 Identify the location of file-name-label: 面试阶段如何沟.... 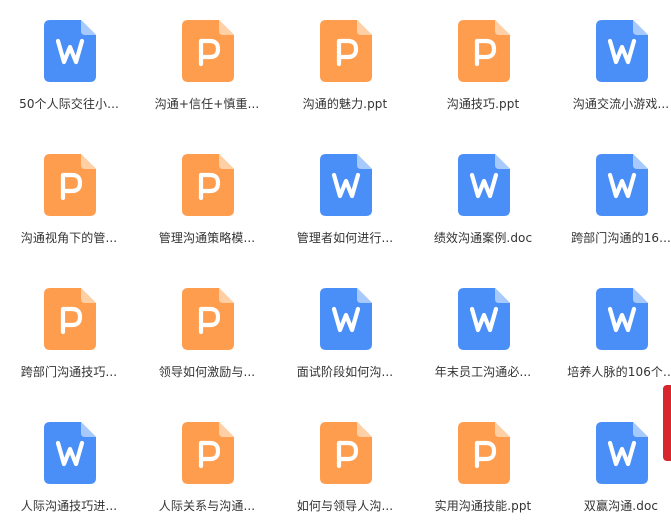
(345, 372).